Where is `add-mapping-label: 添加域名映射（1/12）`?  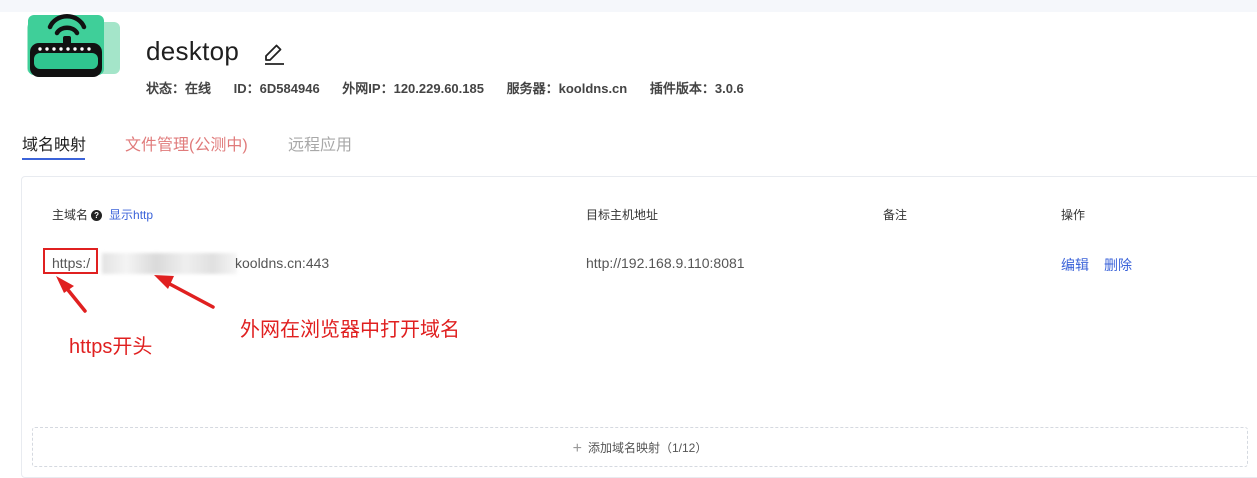 add-mapping-label: 添加域名映射（1/12） is located at coordinates (647, 448).